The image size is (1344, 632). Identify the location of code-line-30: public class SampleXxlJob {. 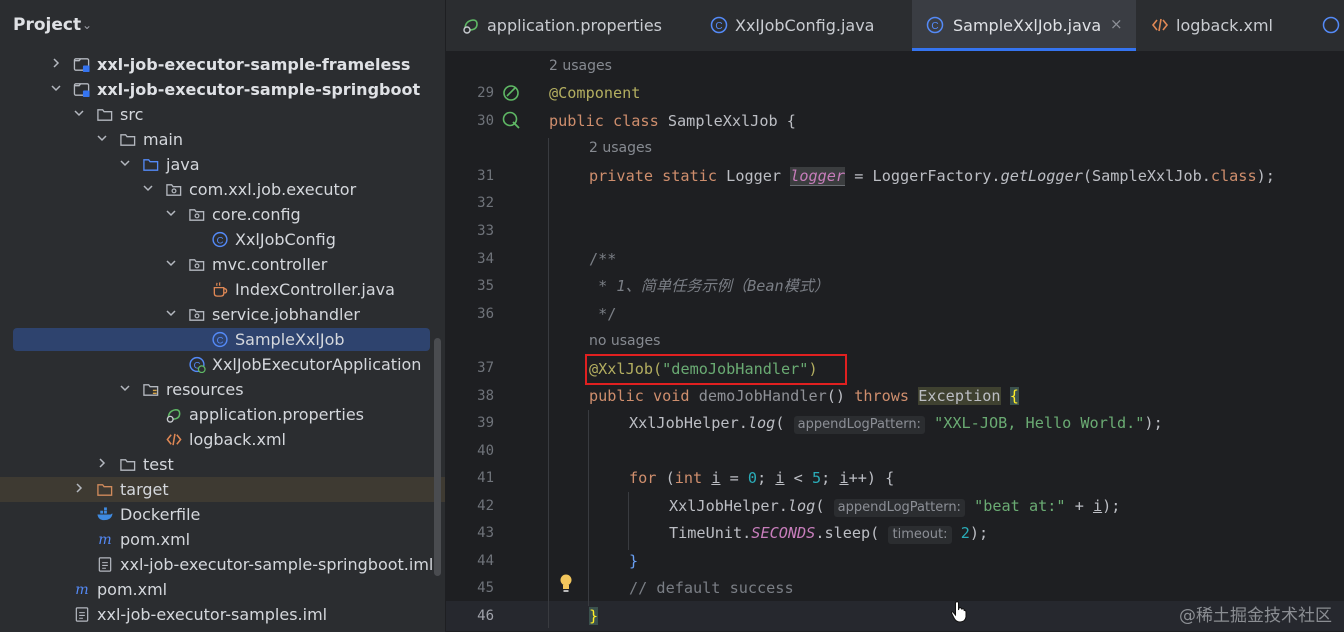
(672, 121).